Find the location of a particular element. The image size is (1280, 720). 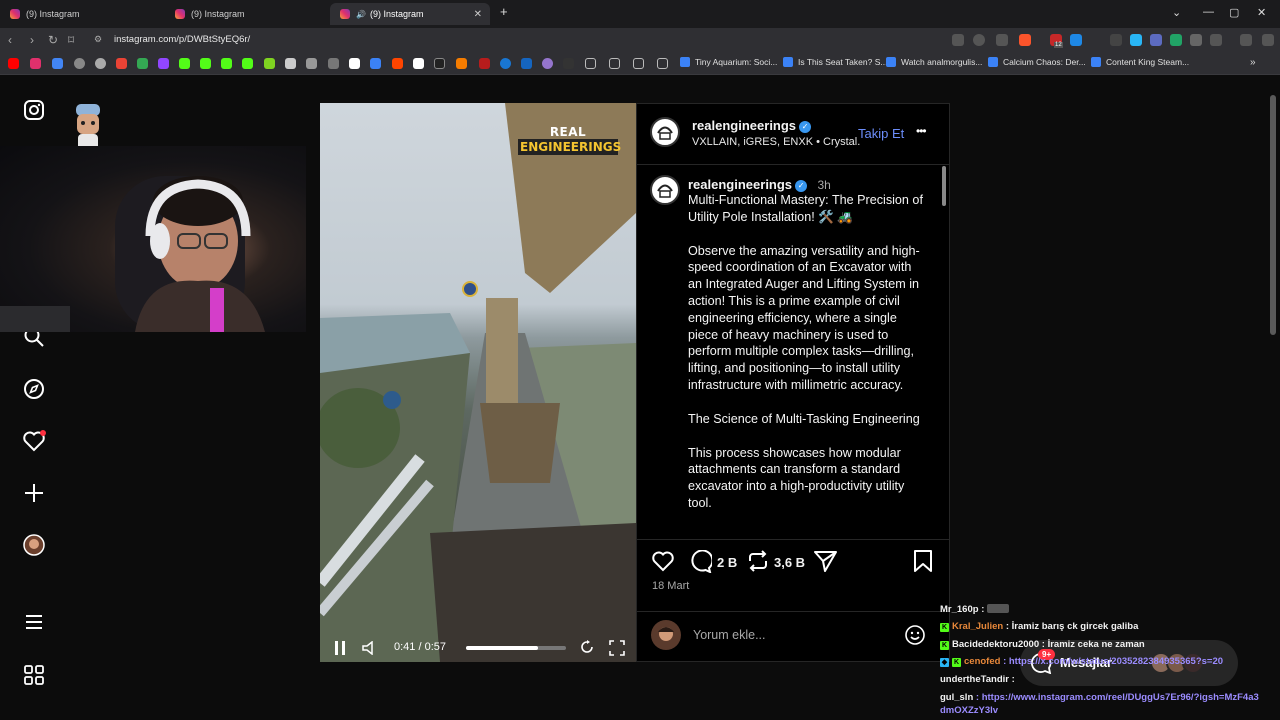

extensions-puzzle-icon is located at coordinates (1196, 40).